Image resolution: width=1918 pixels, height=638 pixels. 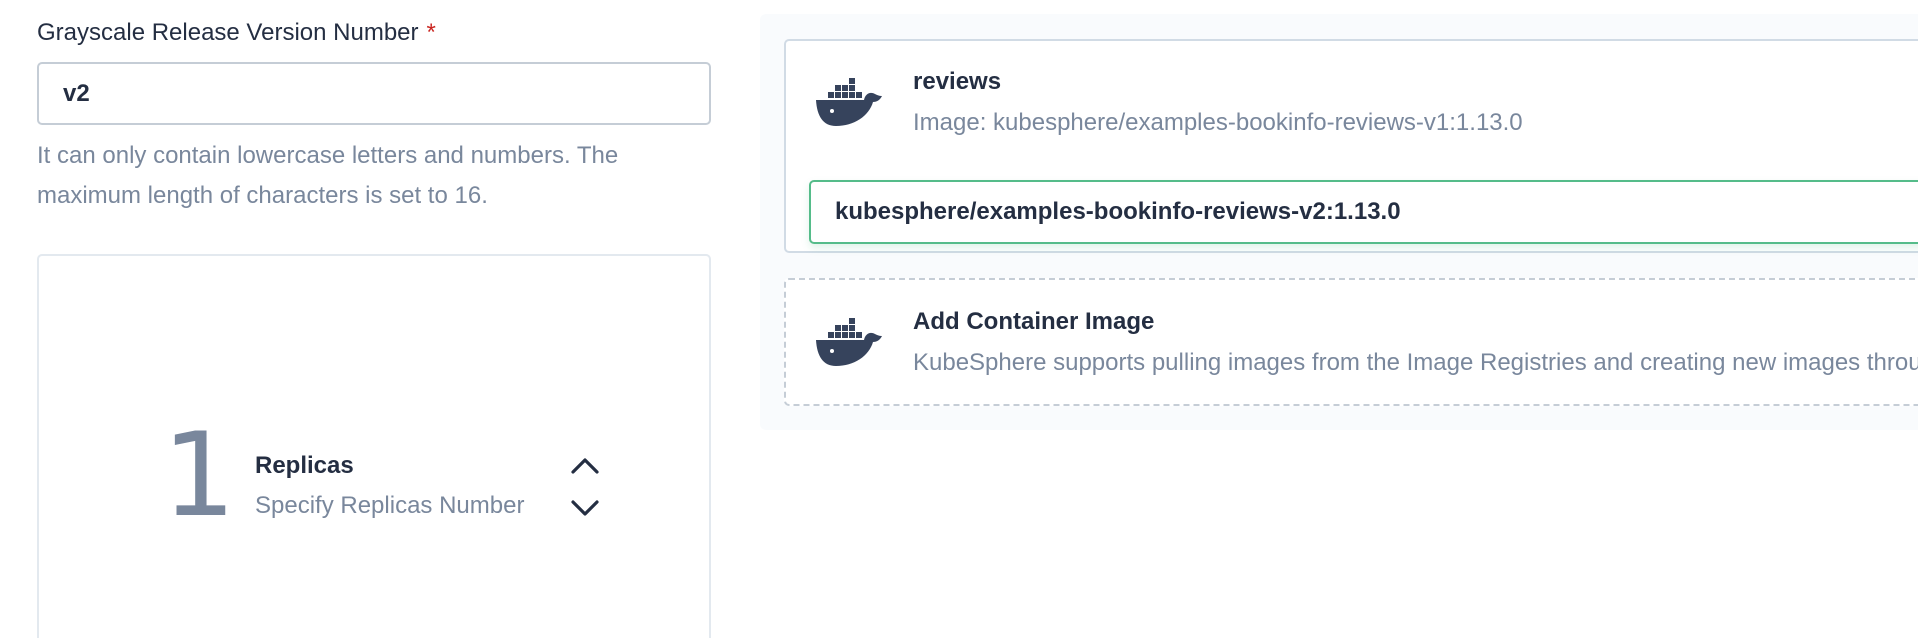 I want to click on version-field-label: Grayscale Release Version Number *, so click(x=236, y=33).